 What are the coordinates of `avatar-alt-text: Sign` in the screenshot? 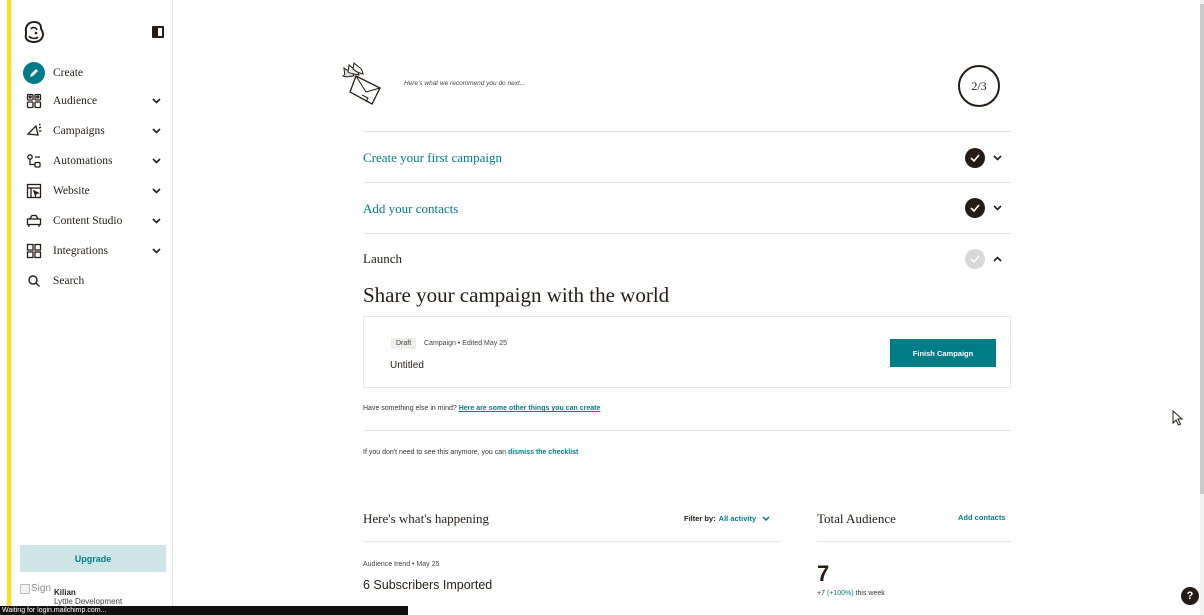 It's located at (41, 588).